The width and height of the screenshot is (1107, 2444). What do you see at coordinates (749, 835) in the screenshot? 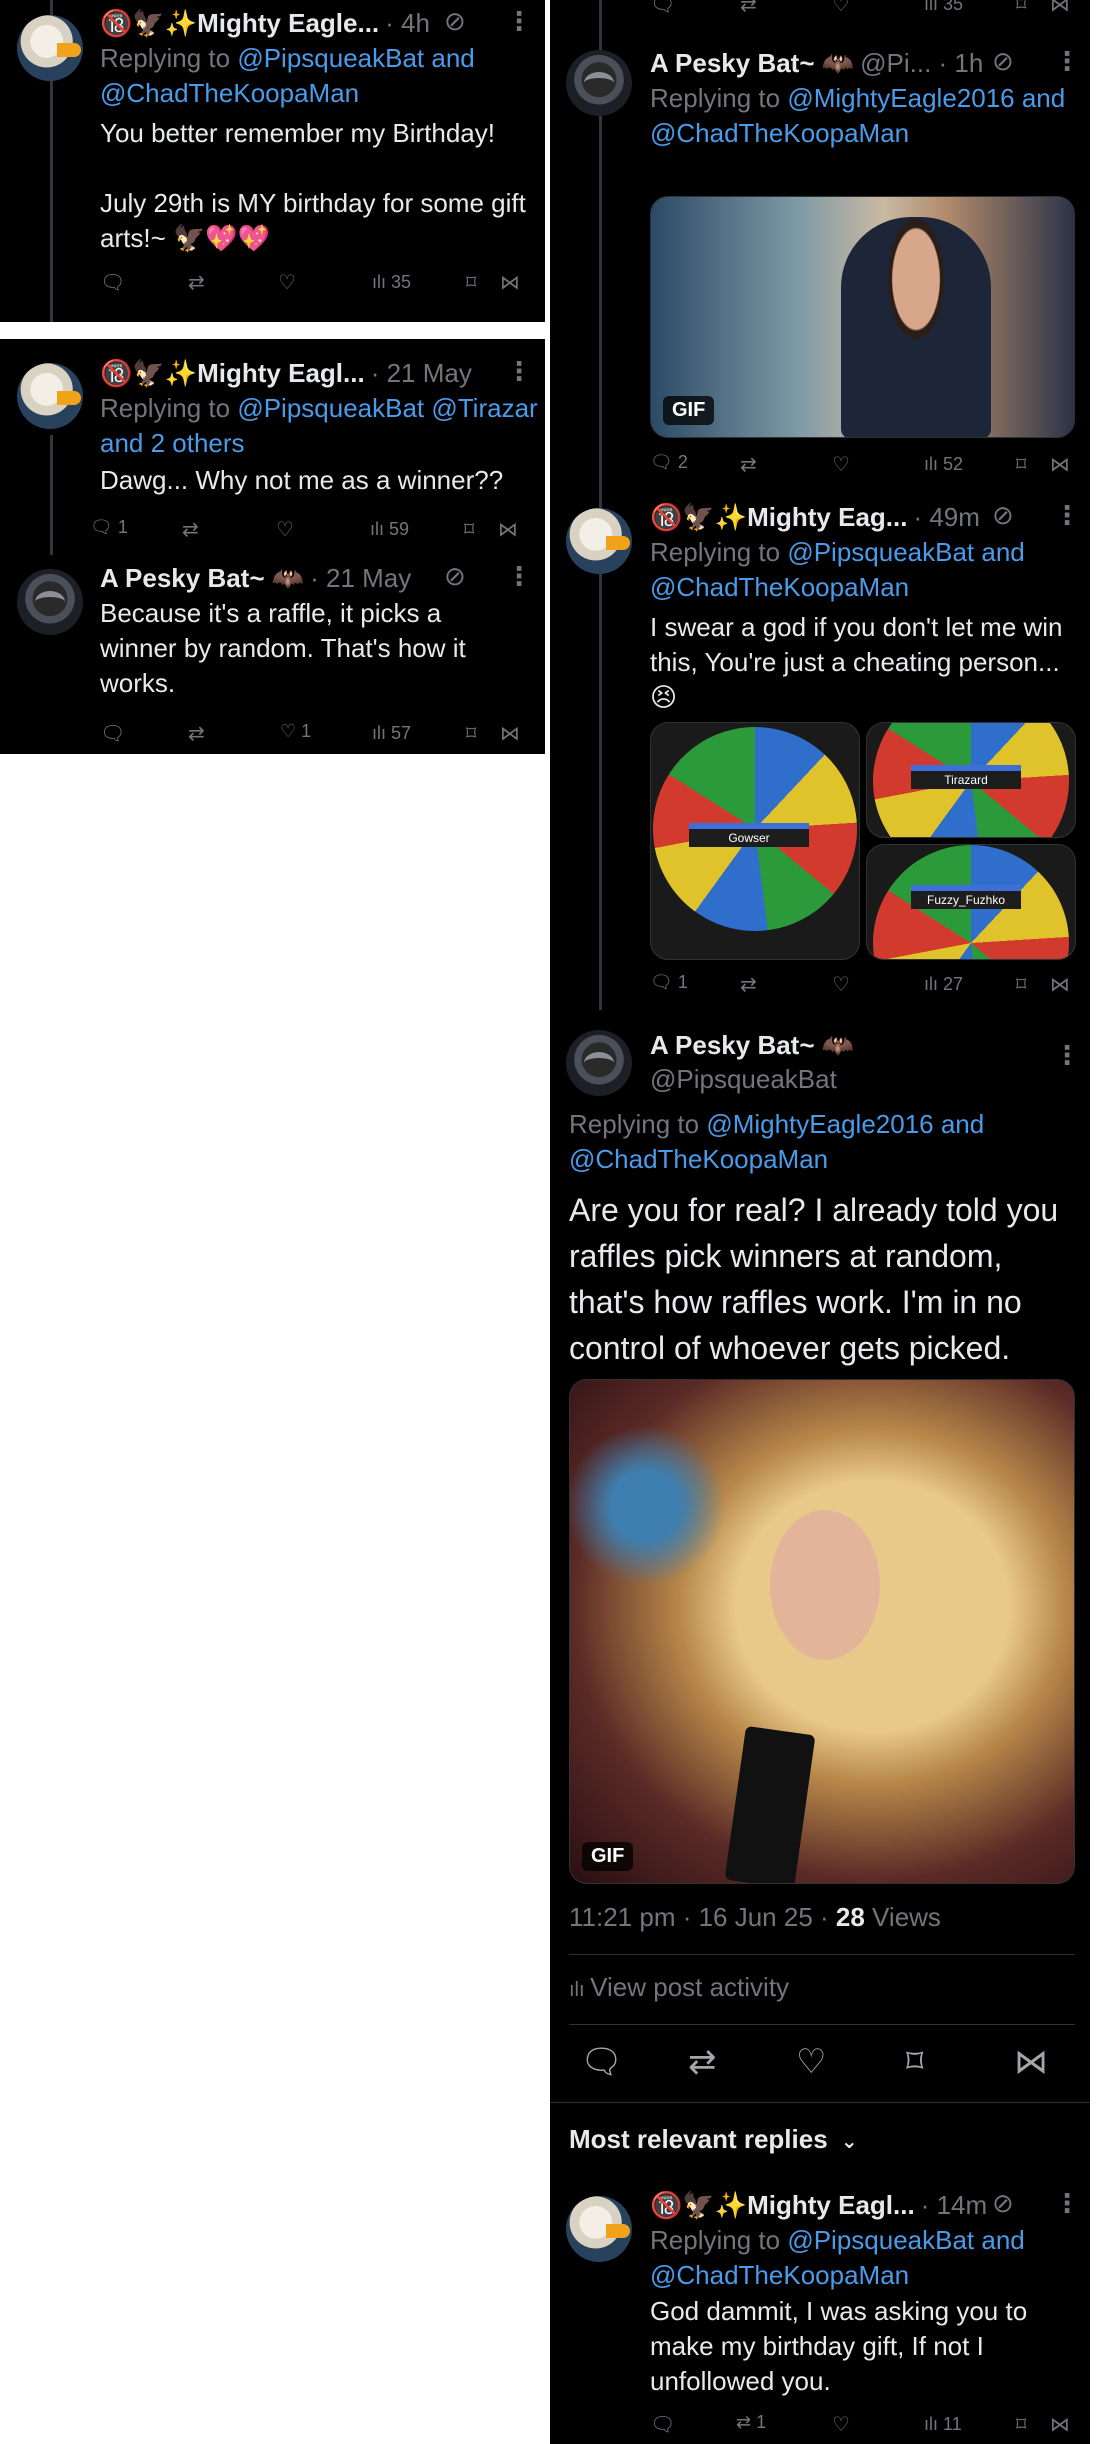
I see `winner-label: Gowser` at bounding box center [749, 835].